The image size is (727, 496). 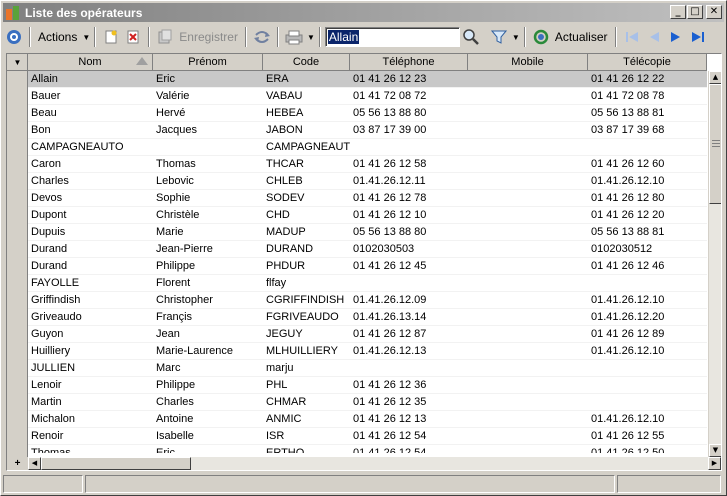 I want to click on minimize-button: _, so click(x=678, y=12).